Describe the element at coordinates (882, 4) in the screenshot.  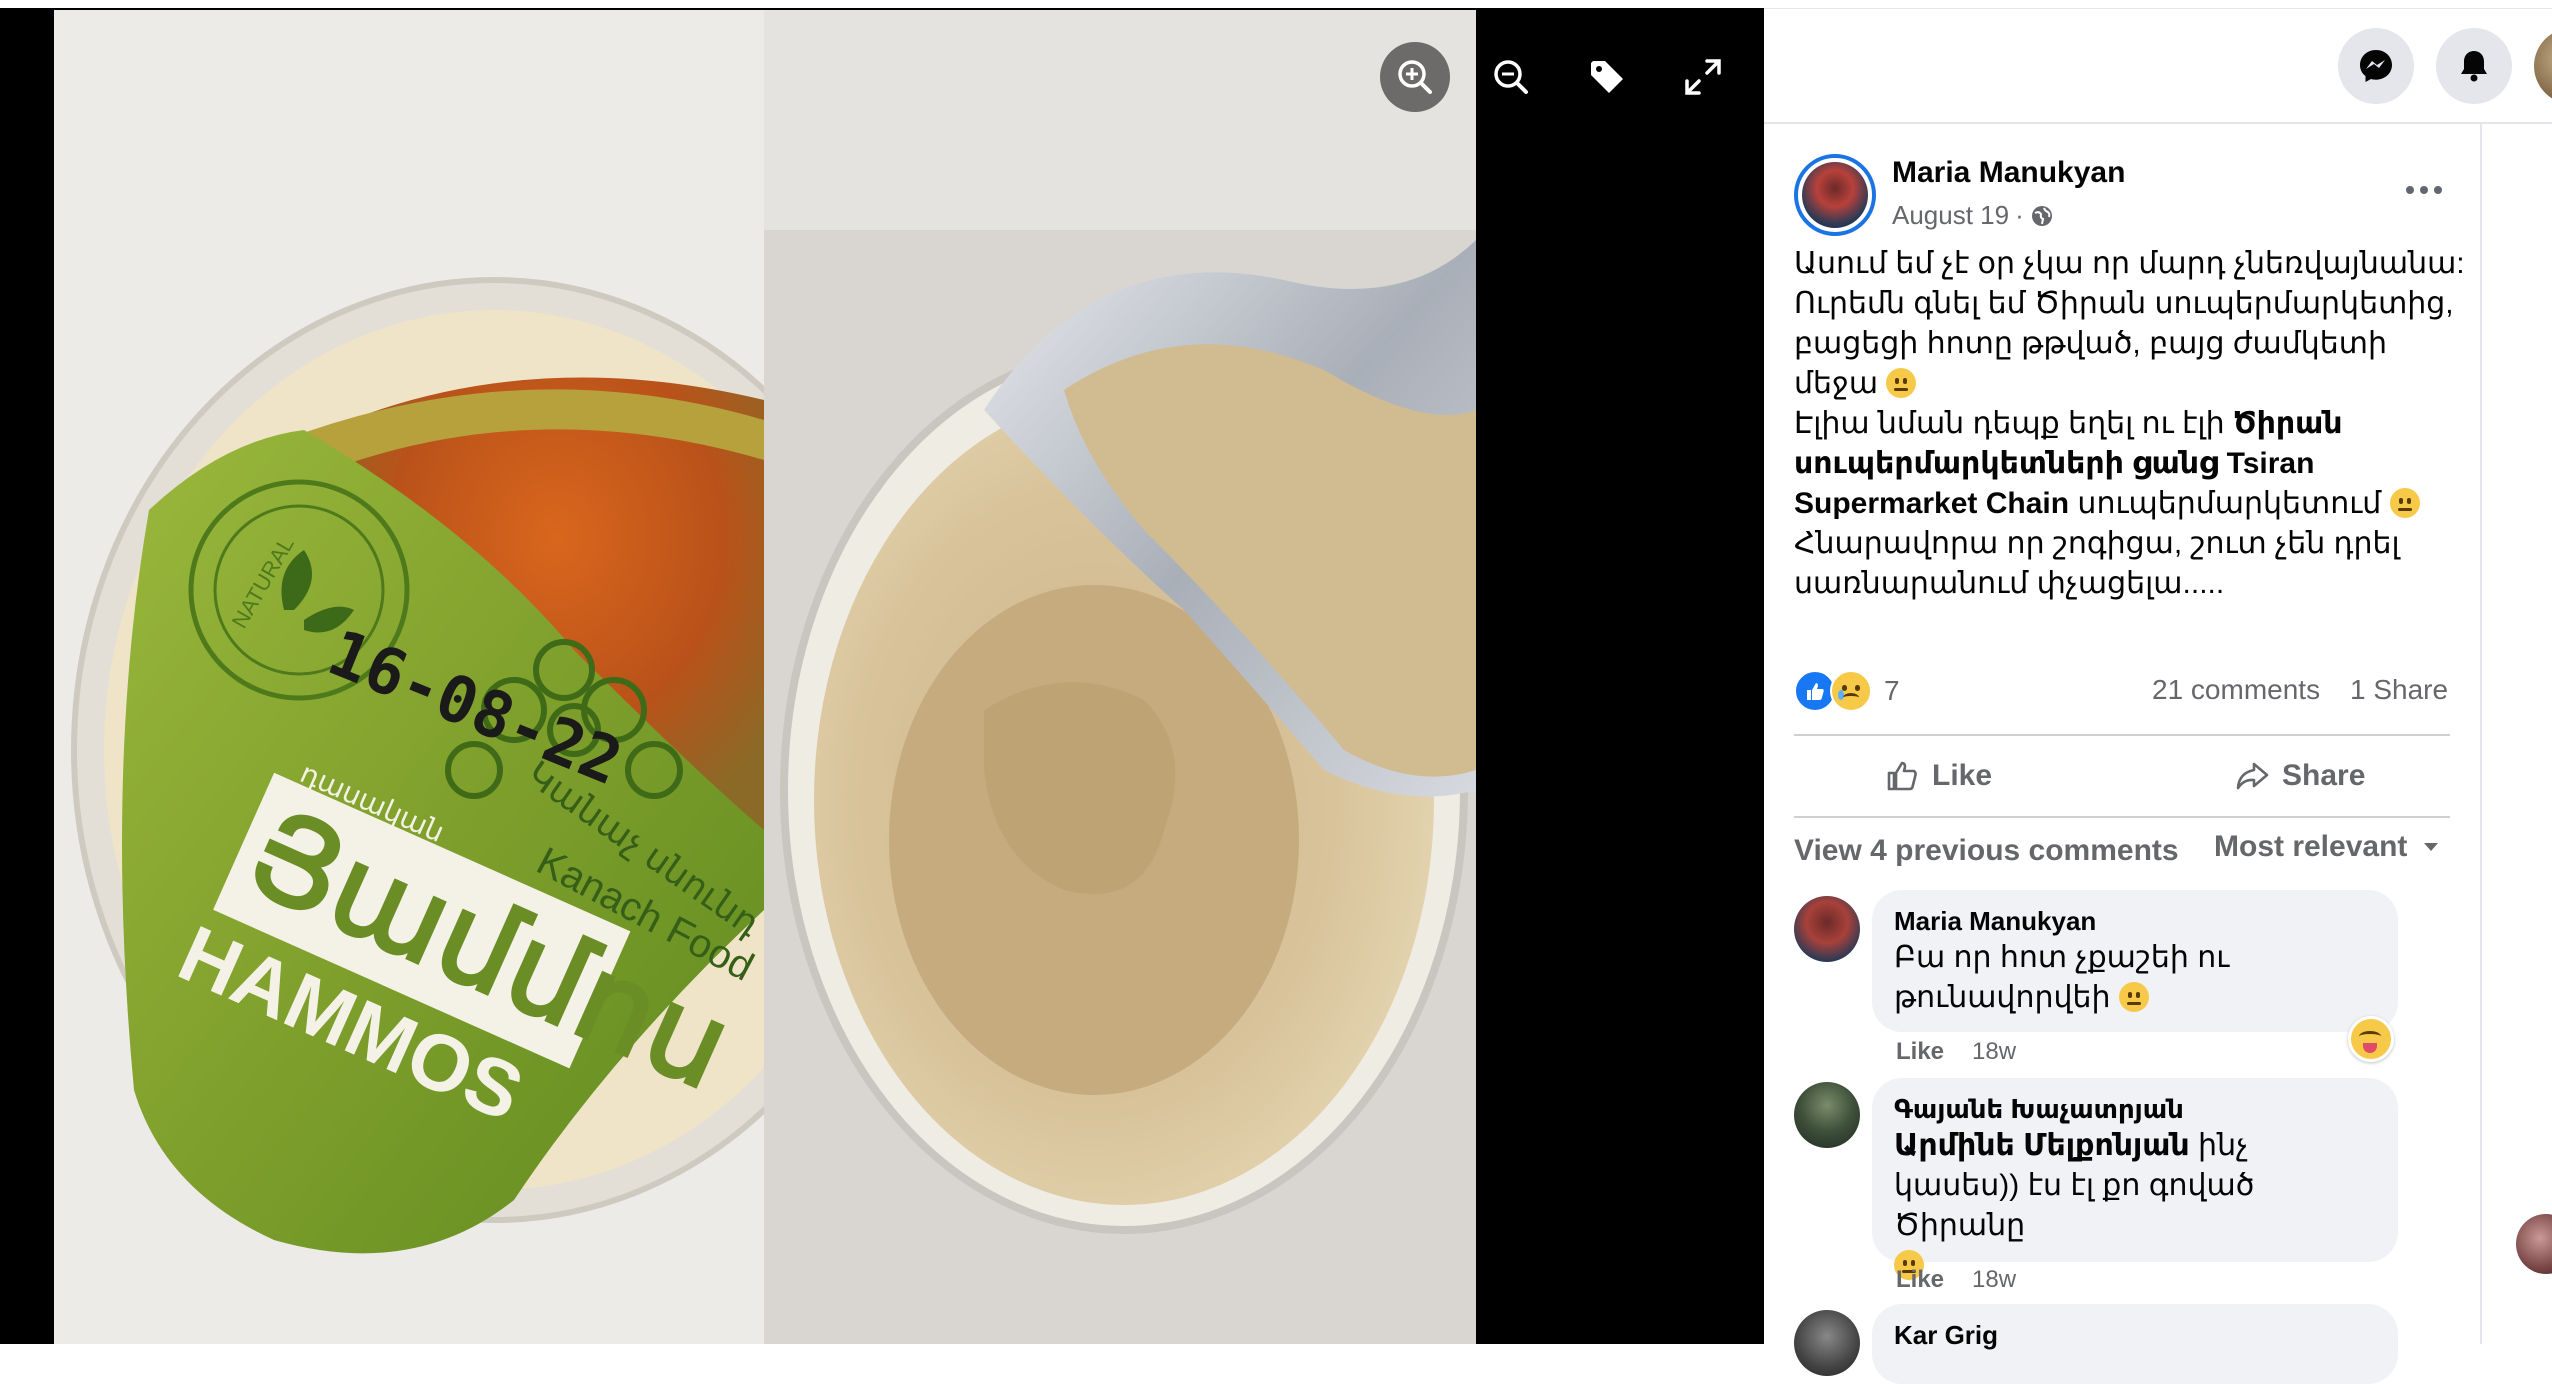
I see `viewer-top-edge` at that location.